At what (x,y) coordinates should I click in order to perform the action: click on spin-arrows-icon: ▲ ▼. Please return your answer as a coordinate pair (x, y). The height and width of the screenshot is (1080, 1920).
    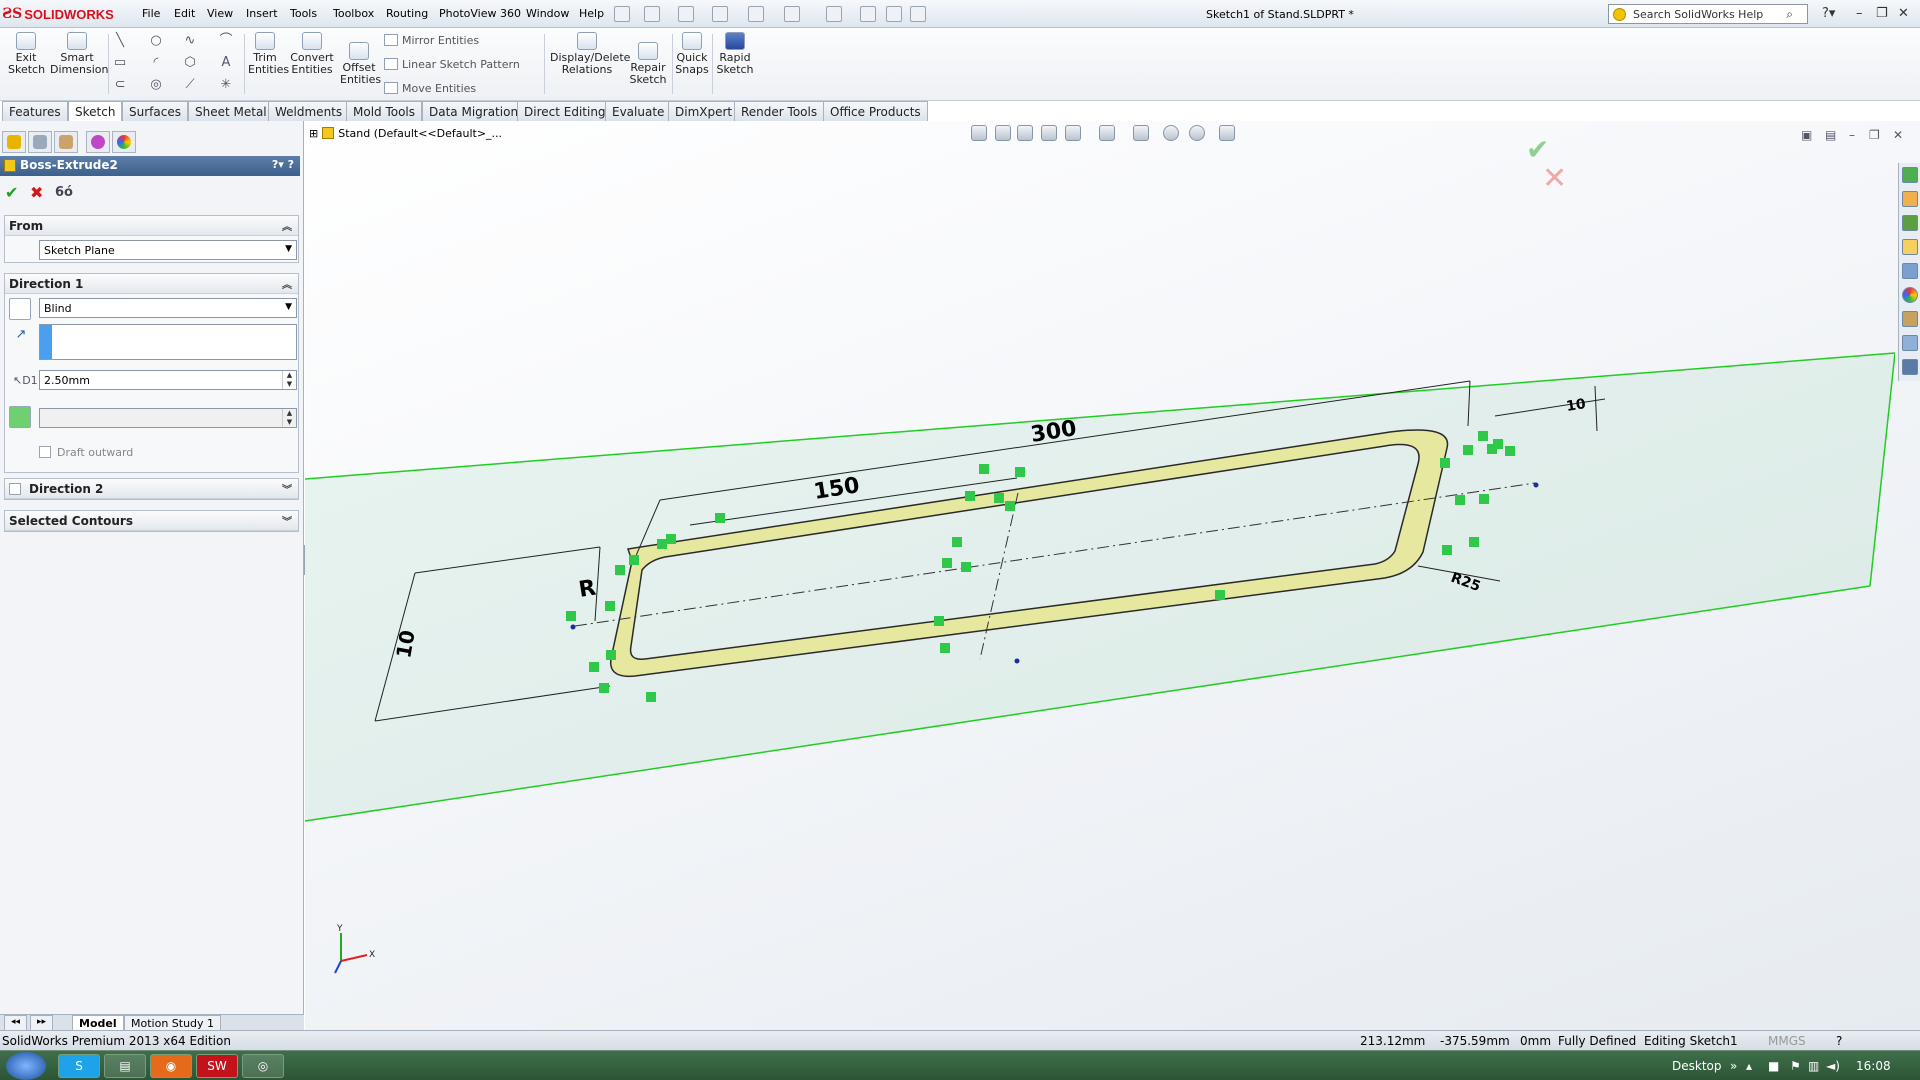
    Looking at the image, I should click on (289, 380).